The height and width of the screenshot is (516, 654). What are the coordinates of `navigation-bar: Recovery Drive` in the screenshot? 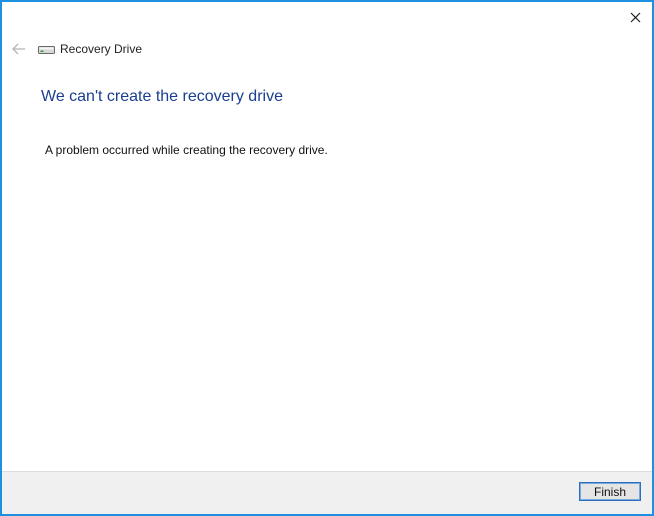 It's located at (72, 49).